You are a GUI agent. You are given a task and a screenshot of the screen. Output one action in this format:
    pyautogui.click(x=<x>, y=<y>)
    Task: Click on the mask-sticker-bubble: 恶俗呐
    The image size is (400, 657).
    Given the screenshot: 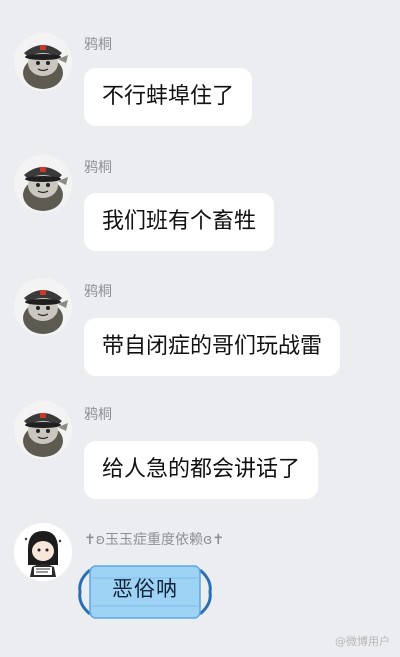 What is the action you would take?
    pyautogui.click(x=145, y=592)
    